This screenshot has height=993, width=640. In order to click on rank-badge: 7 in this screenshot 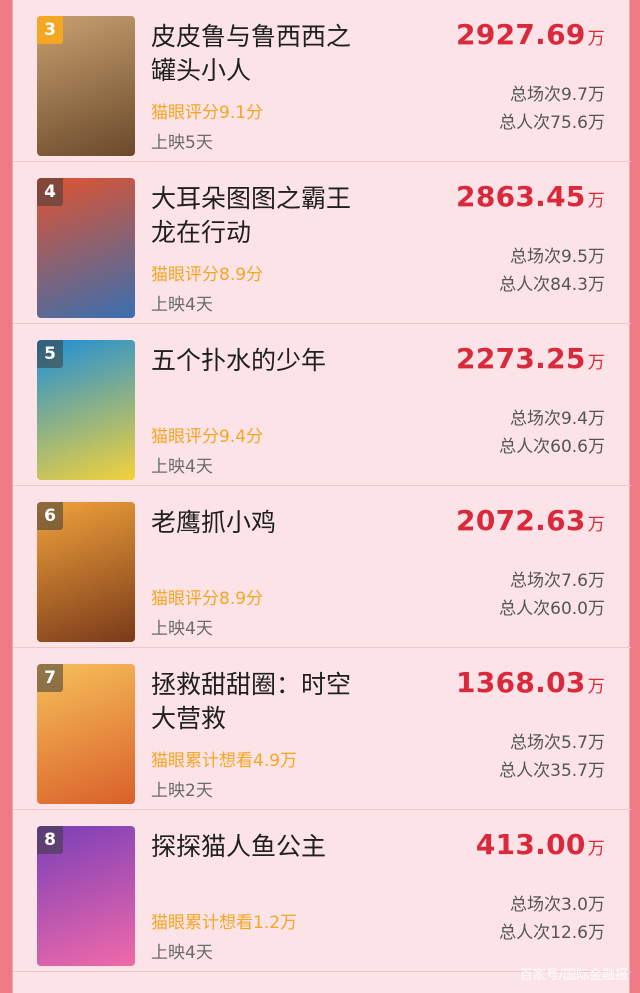, I will do `click(50, 678)`.